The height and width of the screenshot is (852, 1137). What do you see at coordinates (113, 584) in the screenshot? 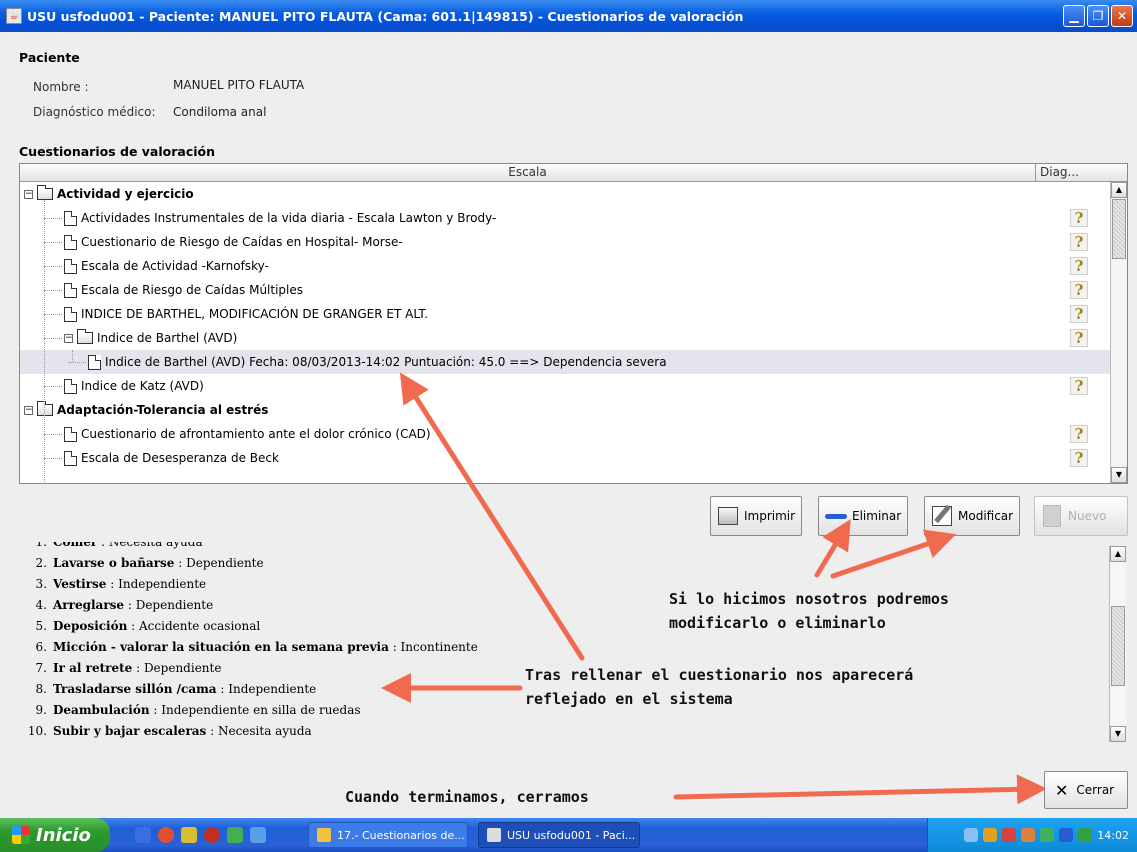
I see `list-item: 3. Vestirse : Independiente` at bounding box center [113, 584].